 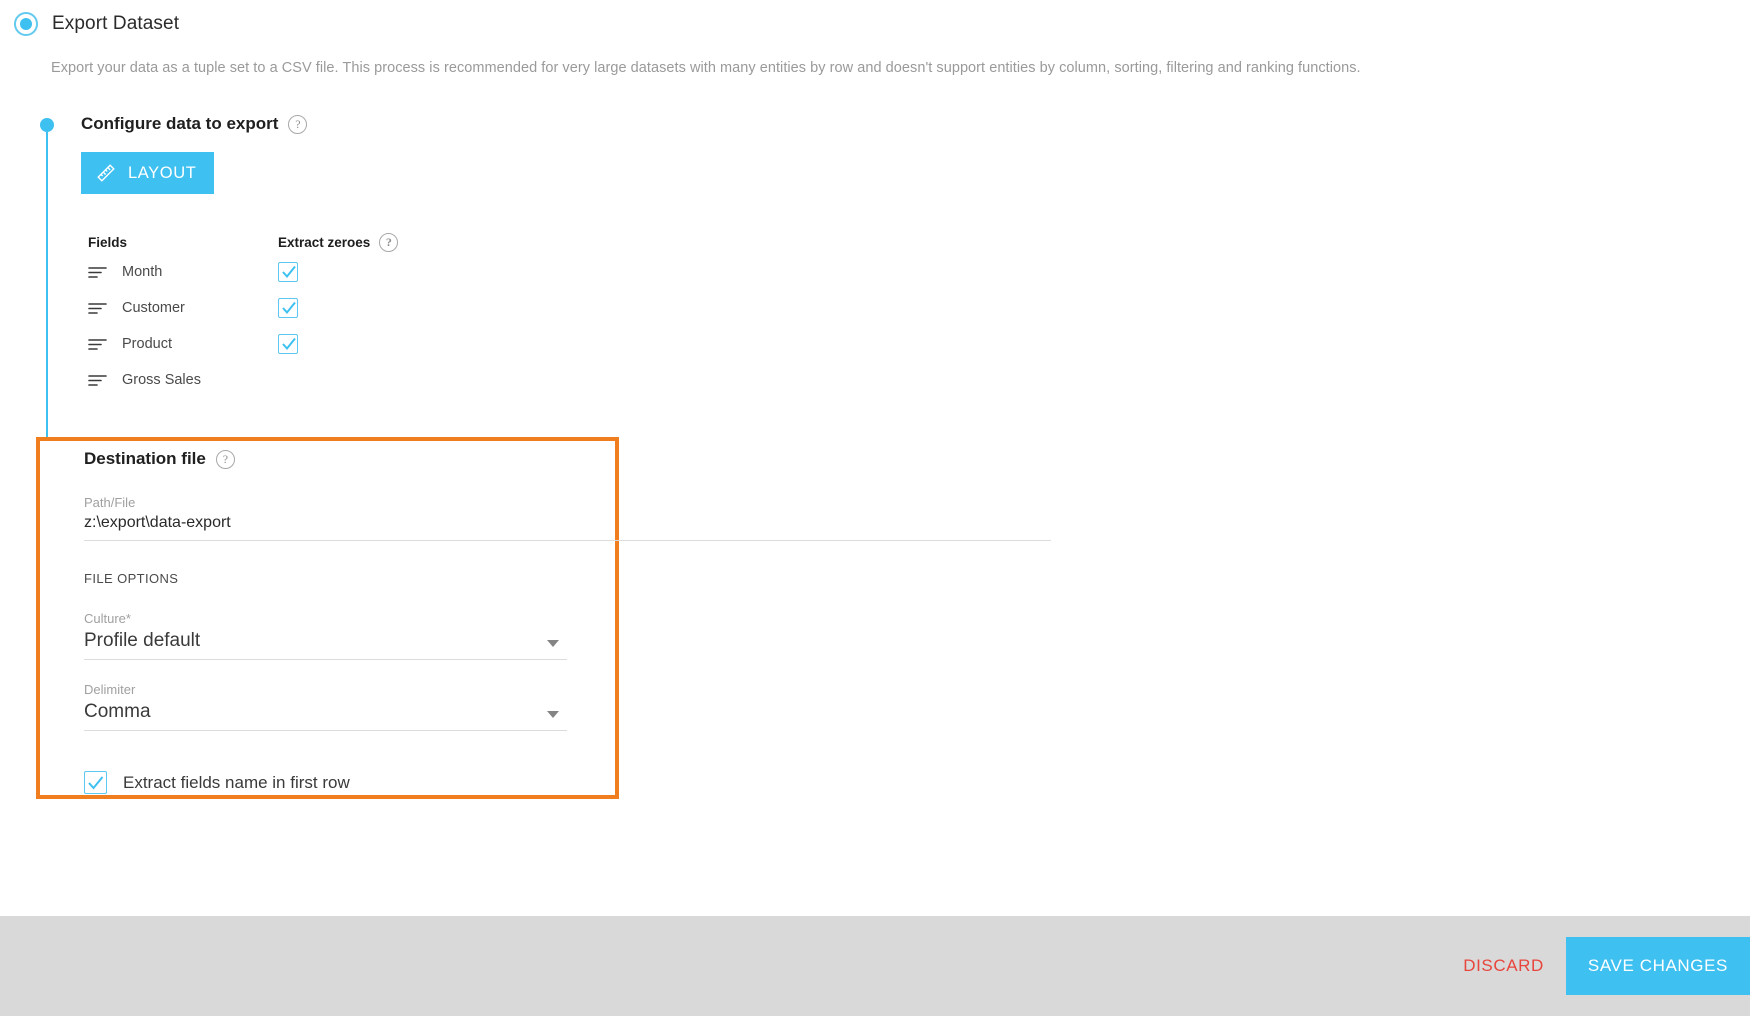 What do you see at coordinates (105, 618) in the screenshot?
I see `culture-label-text: Culture` at bounding box center [105, 618].